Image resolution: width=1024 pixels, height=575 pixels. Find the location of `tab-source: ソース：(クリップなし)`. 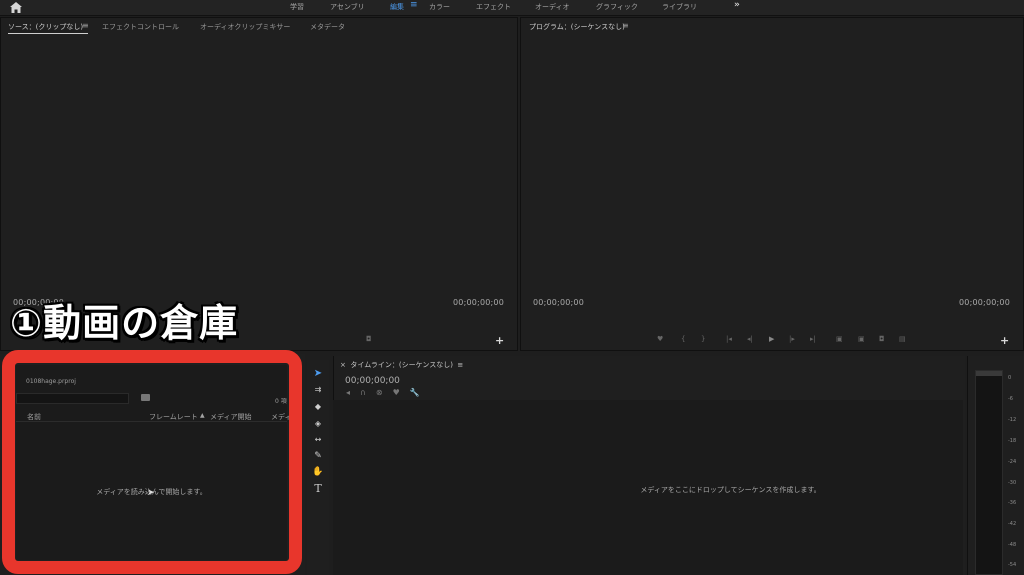

tab-source: ソース：(クリップなし) is located at coordinates (45, 27).